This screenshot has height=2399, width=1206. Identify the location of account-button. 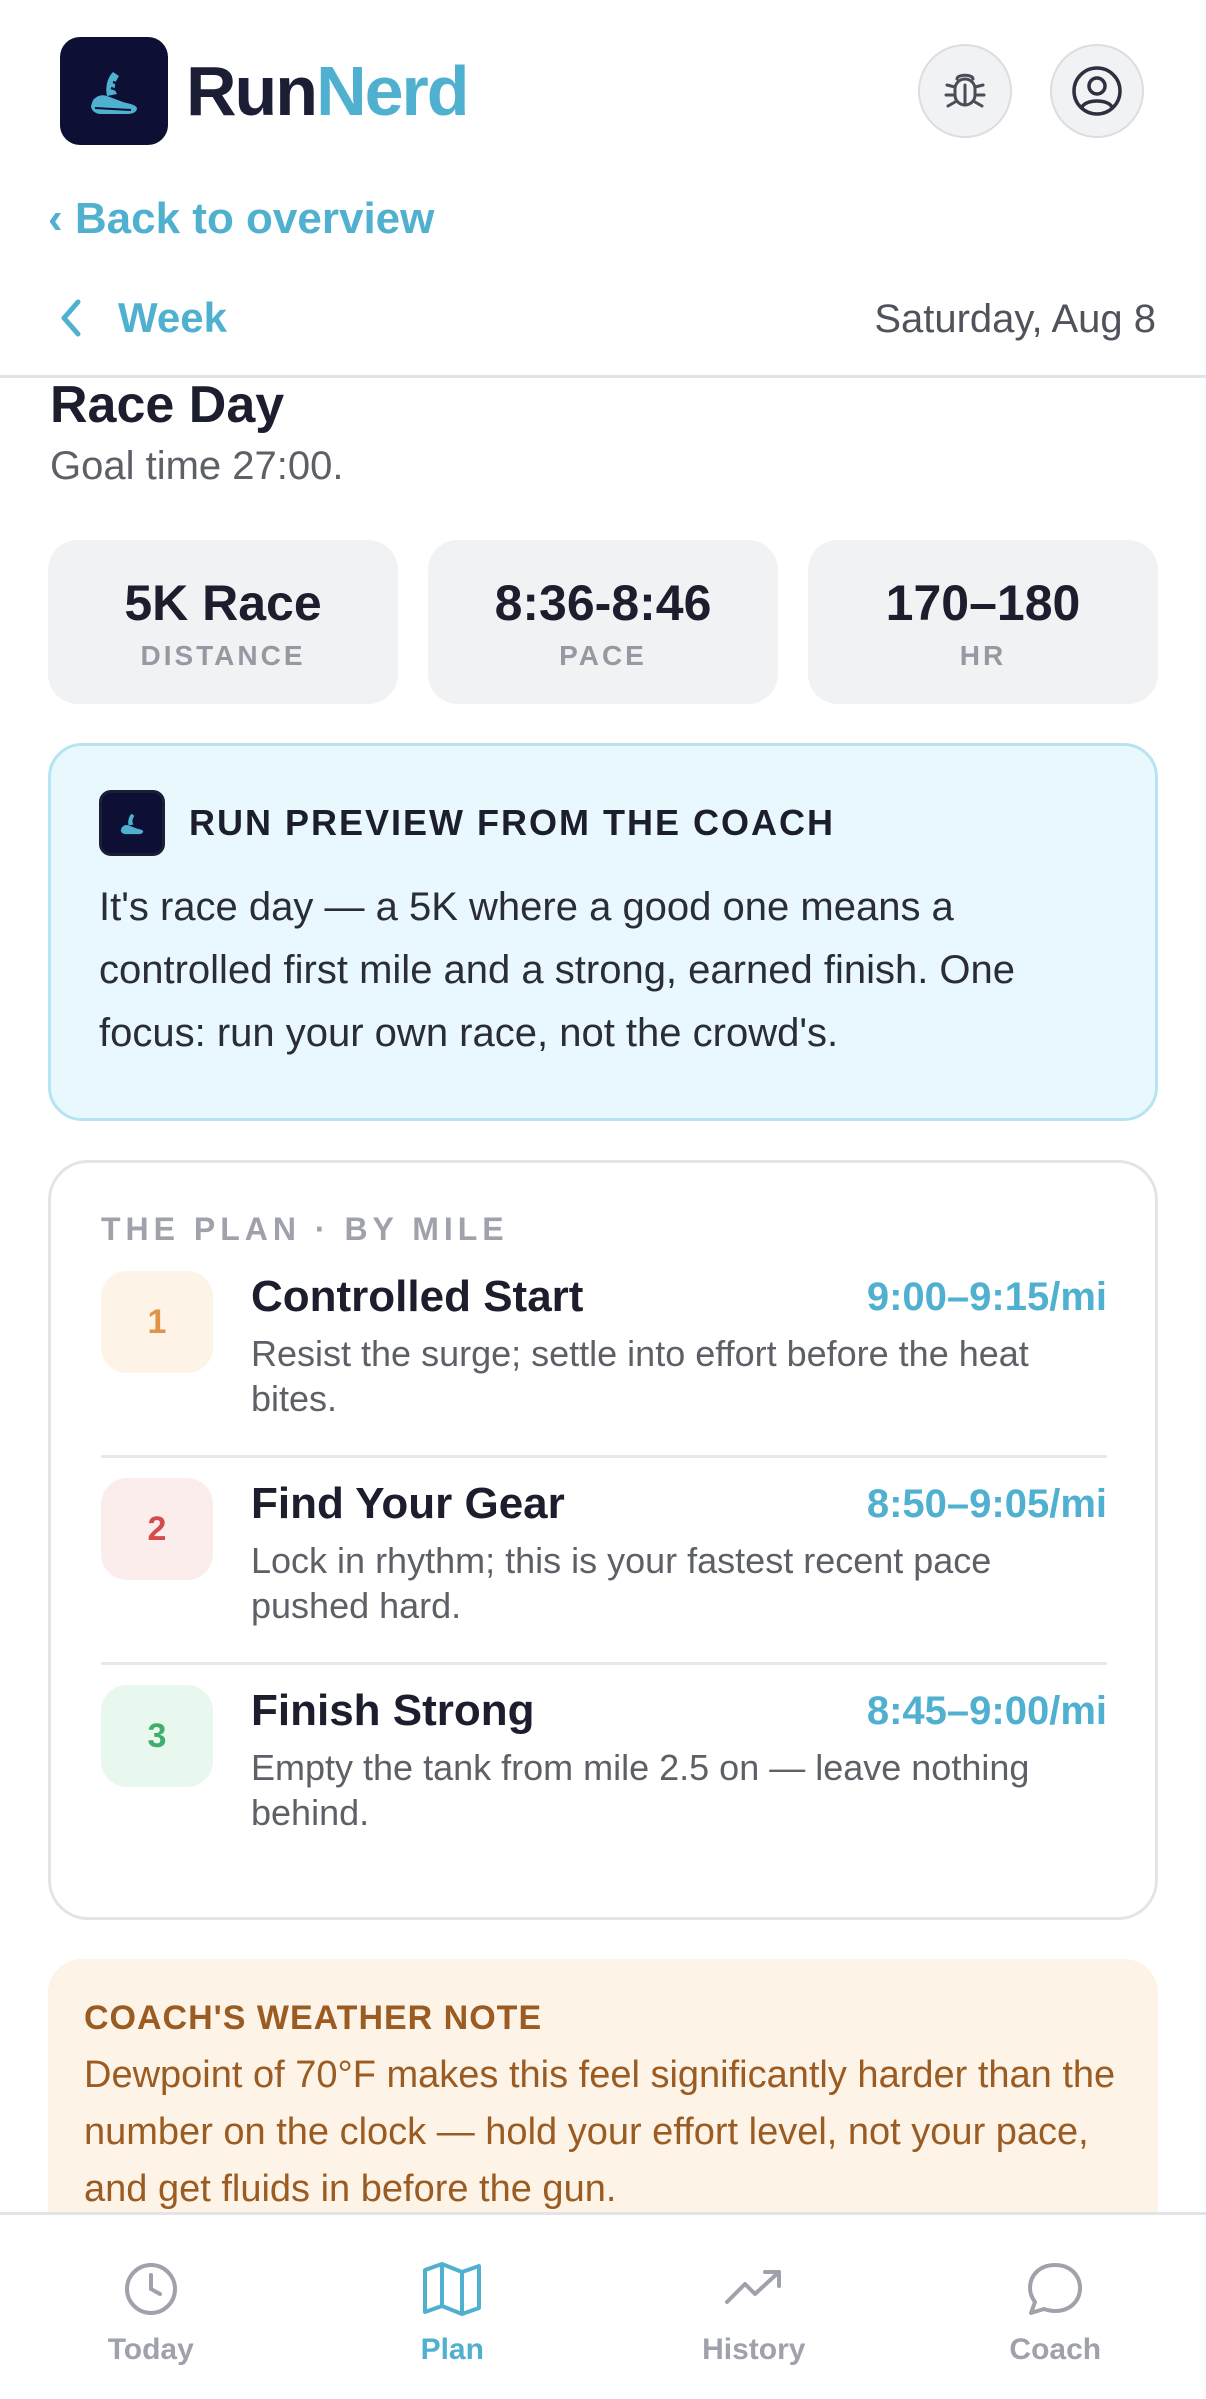
(1097, 91).